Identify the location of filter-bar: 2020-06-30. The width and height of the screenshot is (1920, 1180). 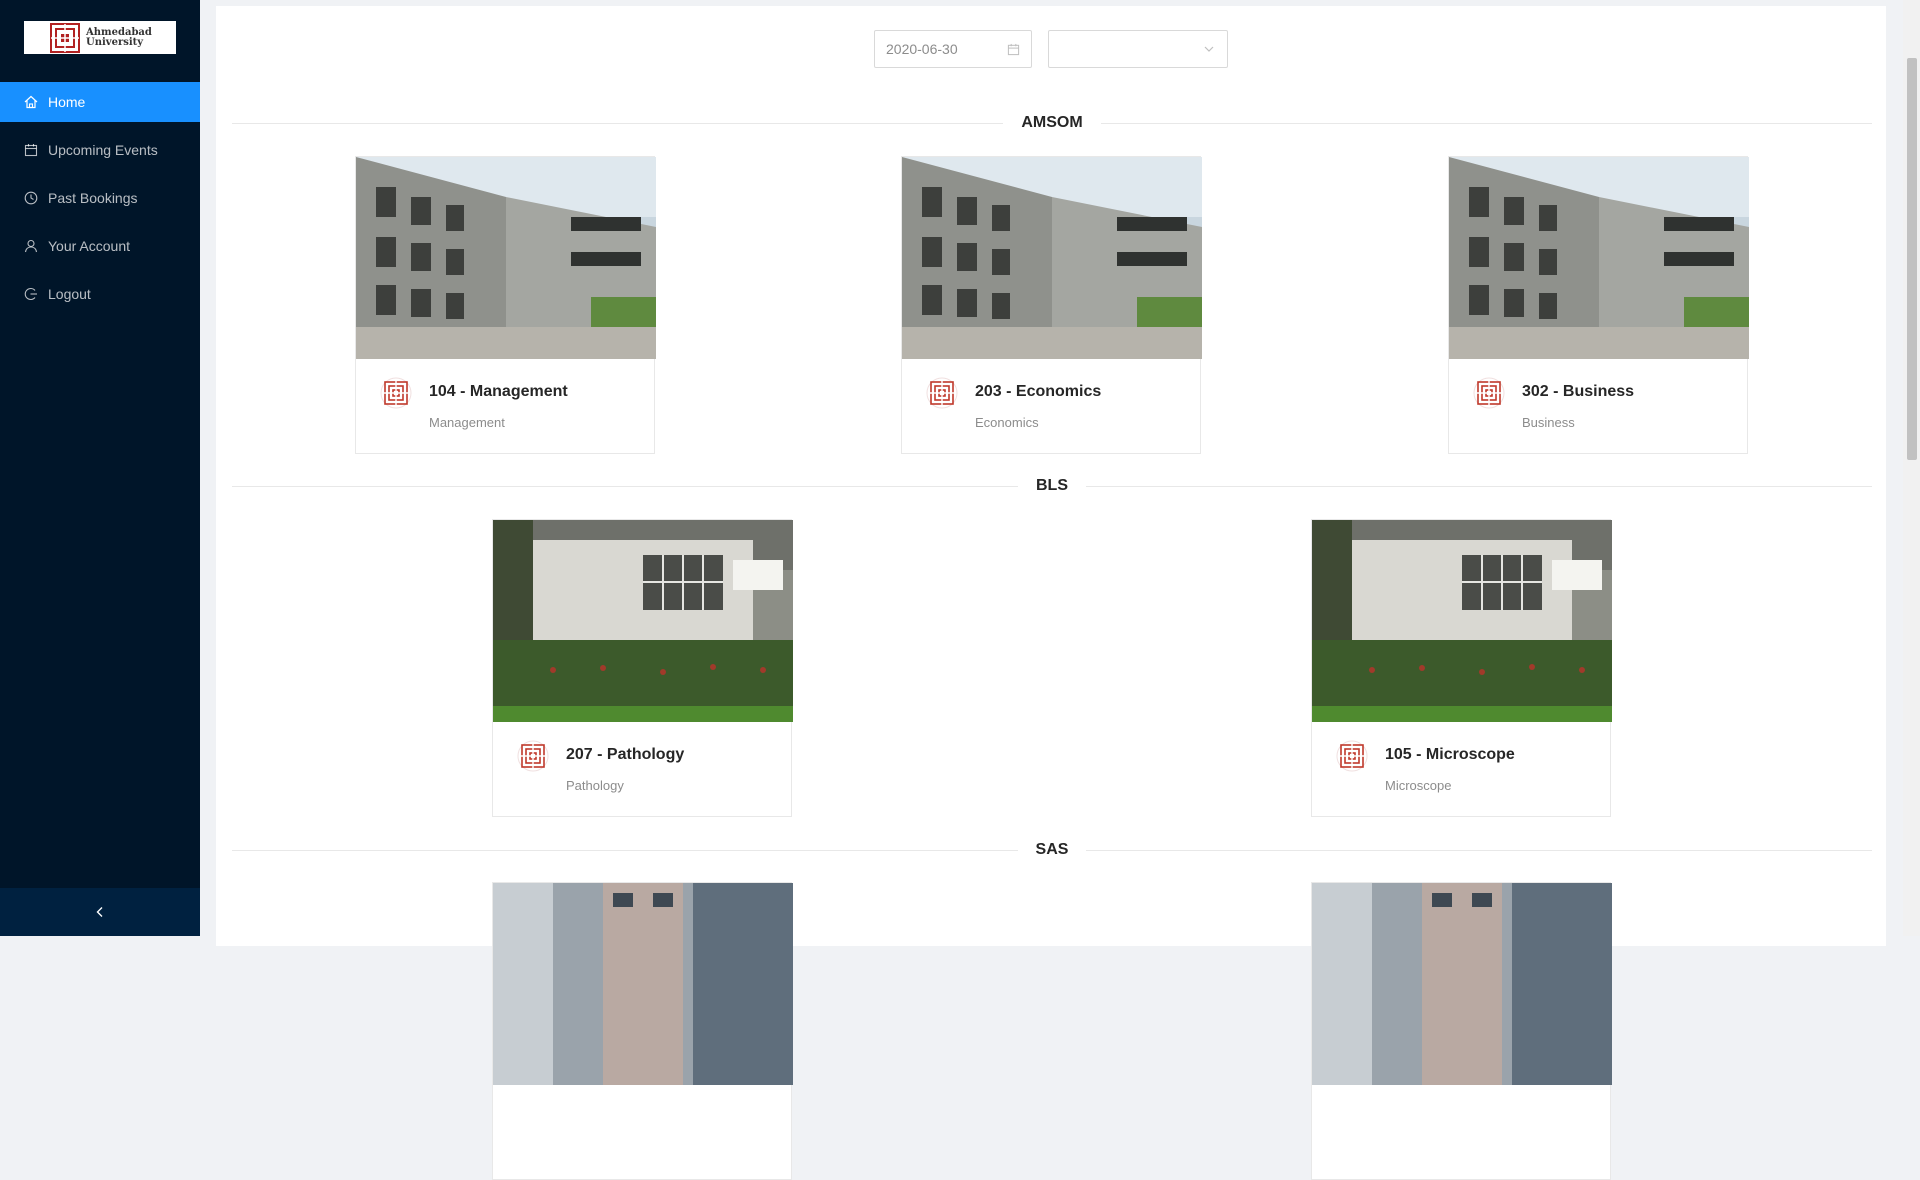
(1051, 49).